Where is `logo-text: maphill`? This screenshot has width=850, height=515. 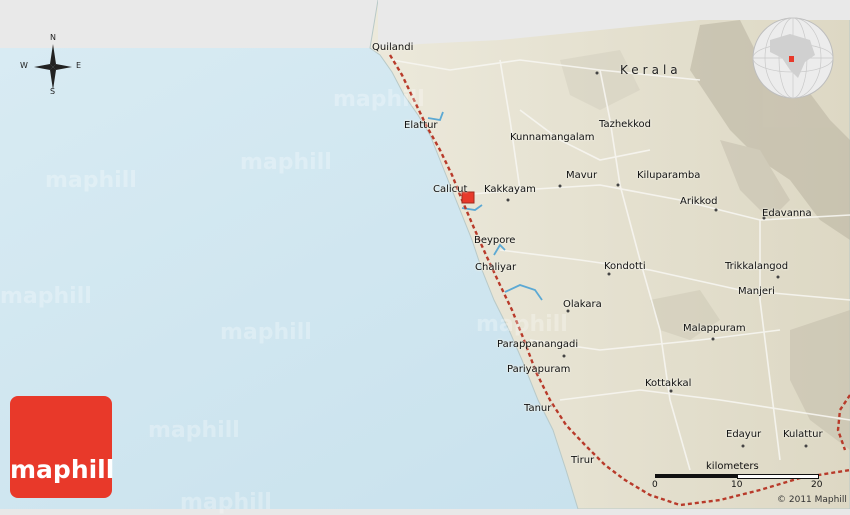 logo-text: maphill is located at coordinates (62, 469).